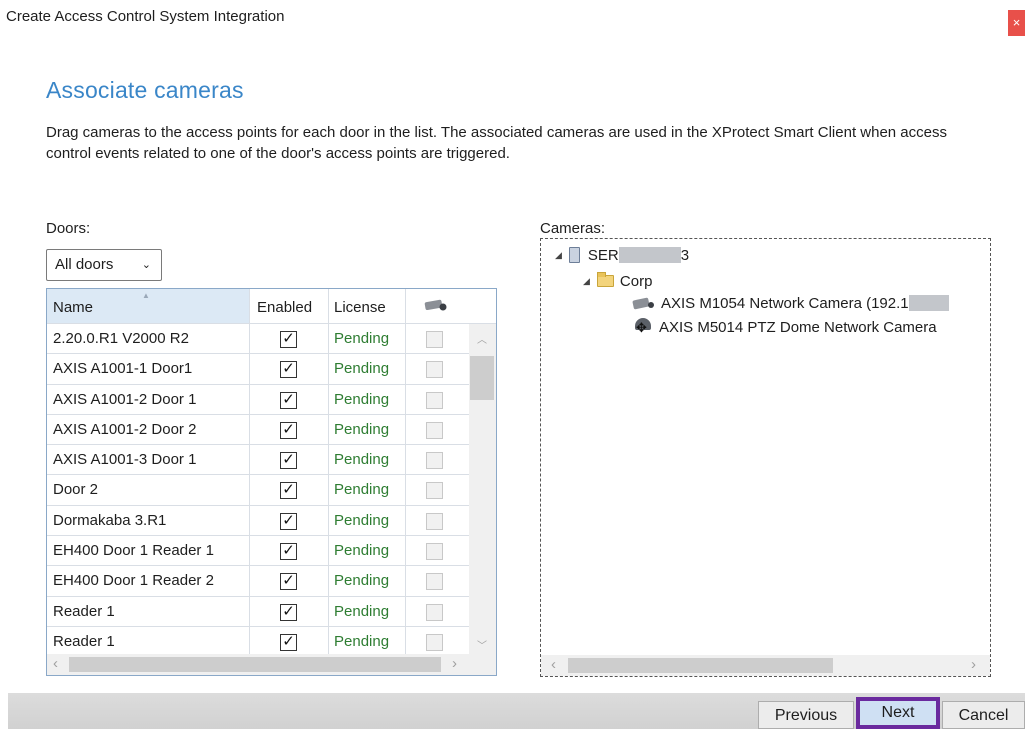 The image size is (1025, 729). What do you see at coordinates (145, 90) in the screenshot?
I see `page-heading: Associate cameras` at bounding box center [145, 90].